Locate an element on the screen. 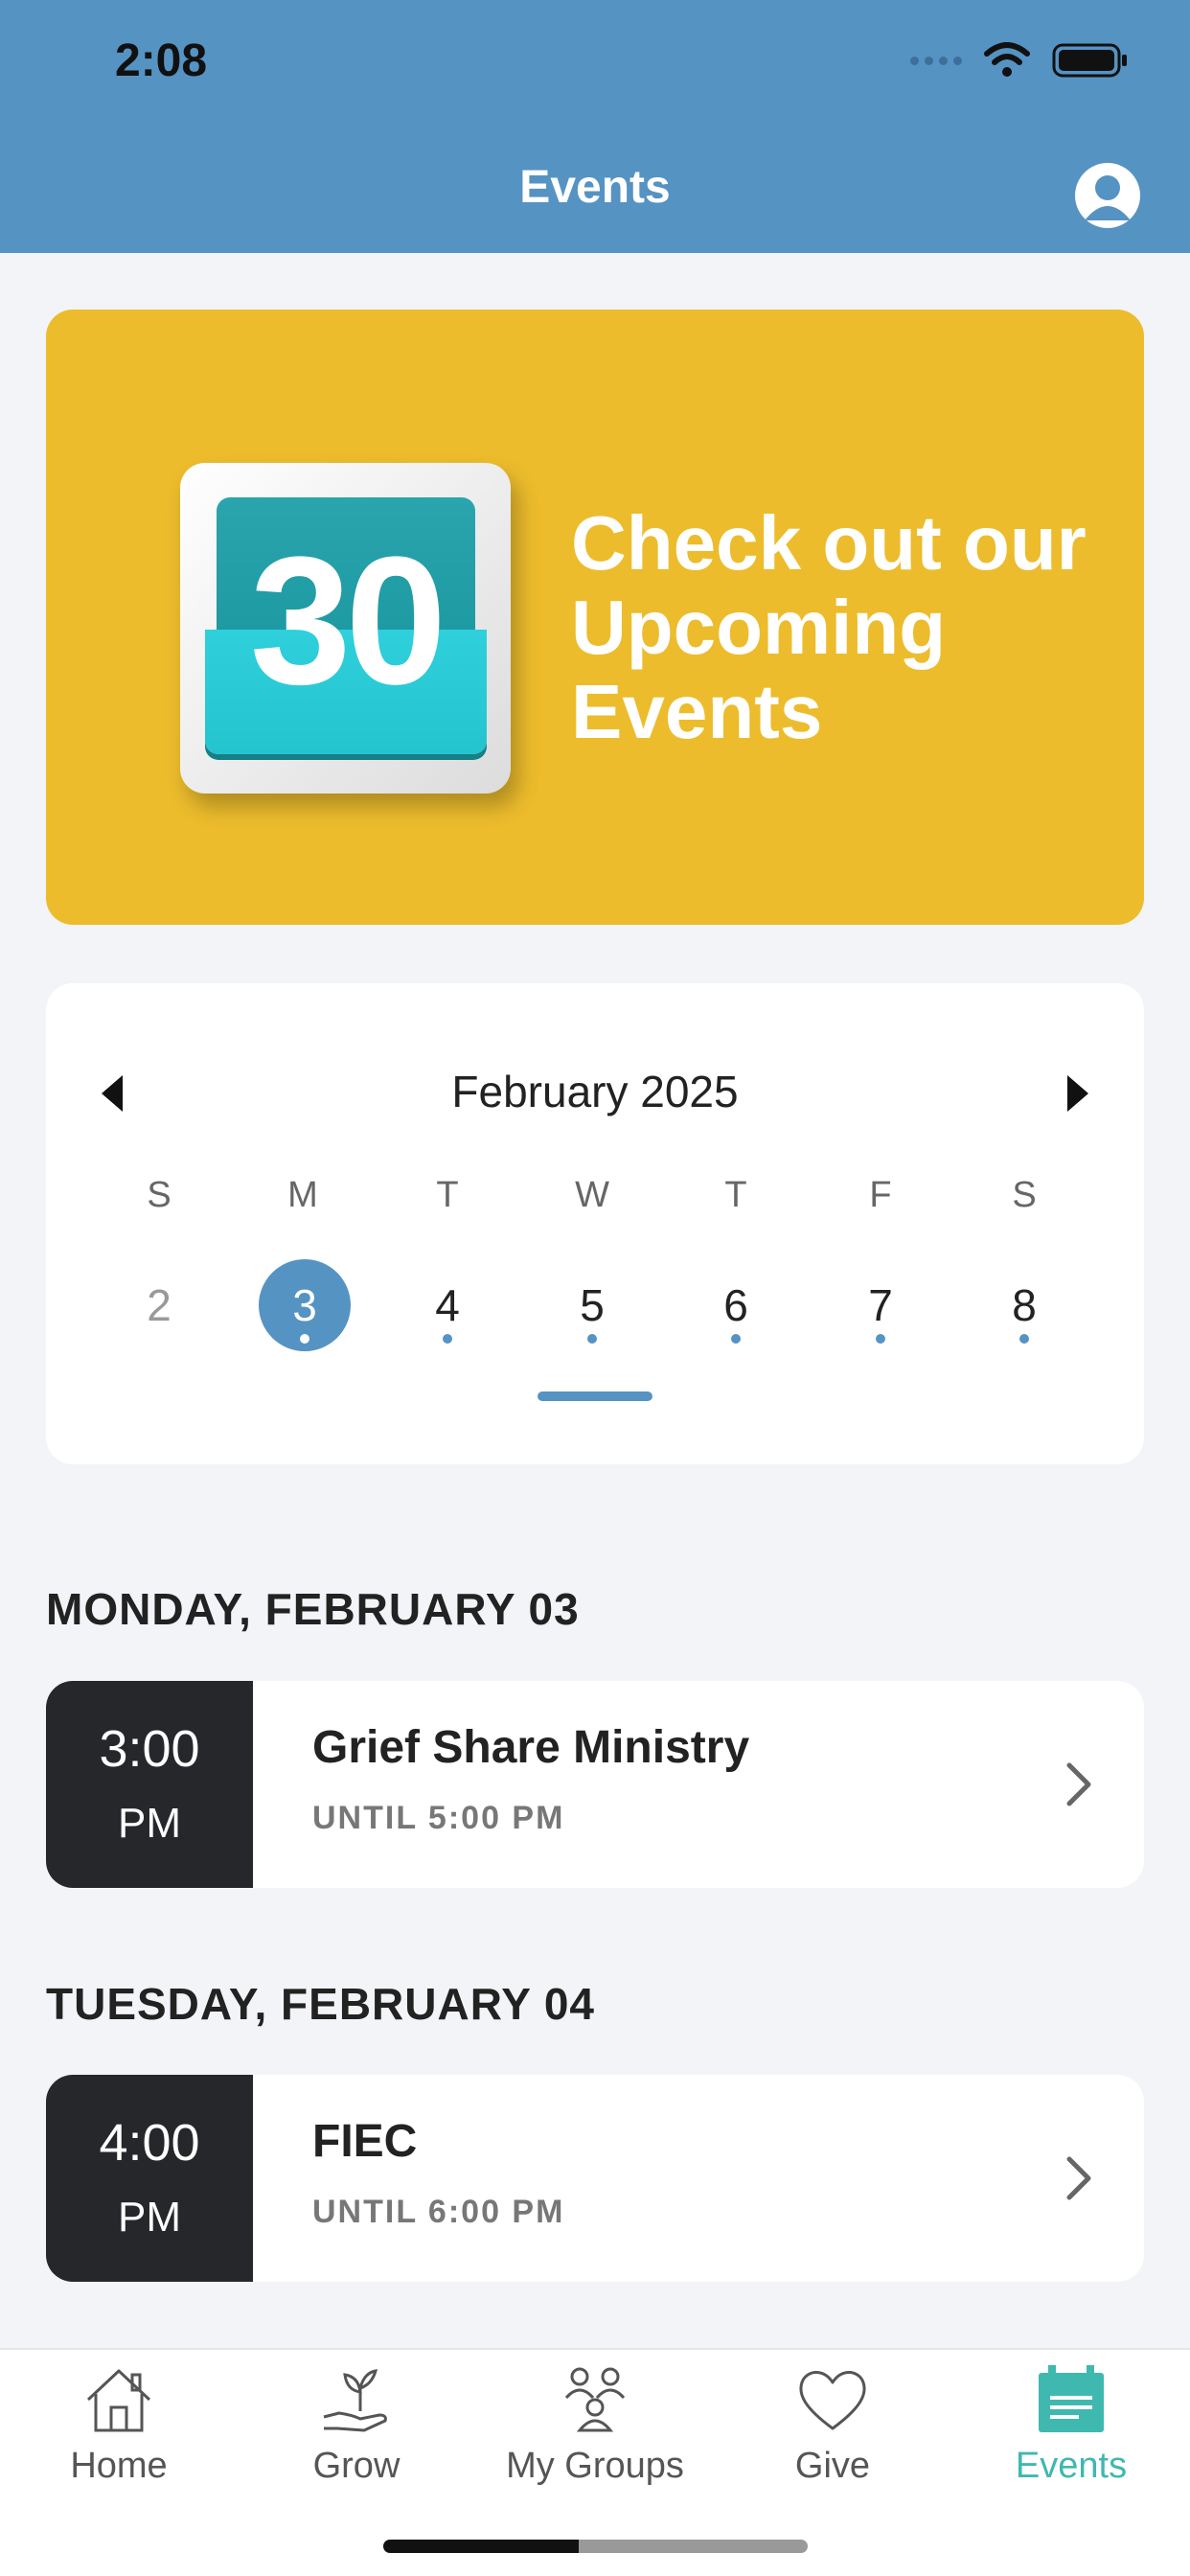 The height and width of the screenshot is (2576, 1190). event-title: Grief Share Ministry is located at coordinates (531, 1747).